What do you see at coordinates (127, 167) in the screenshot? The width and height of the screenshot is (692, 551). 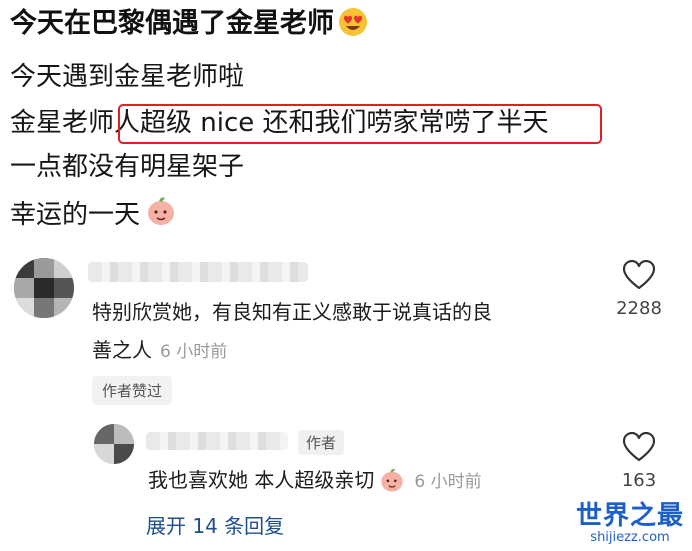 I see `post-line-3: 一点都没有明星架子` at bounding box center [127, 167].